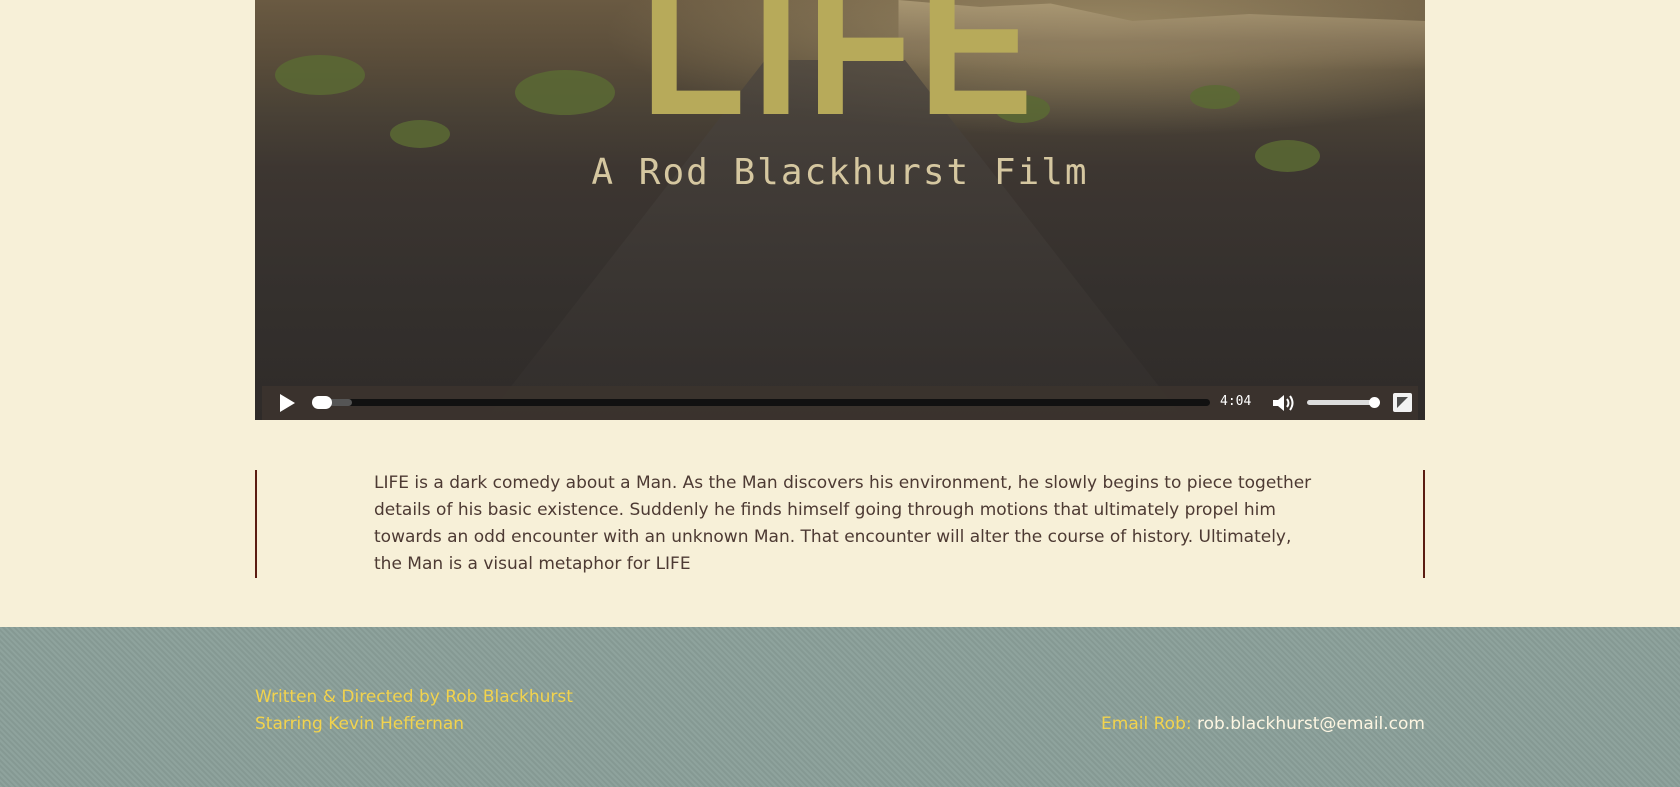 This screenshot has width=1680, height=787. What do you see at coordinates (322, 402) in the screenshot?
I see `progress-handle` at bounding box center [322, 402].